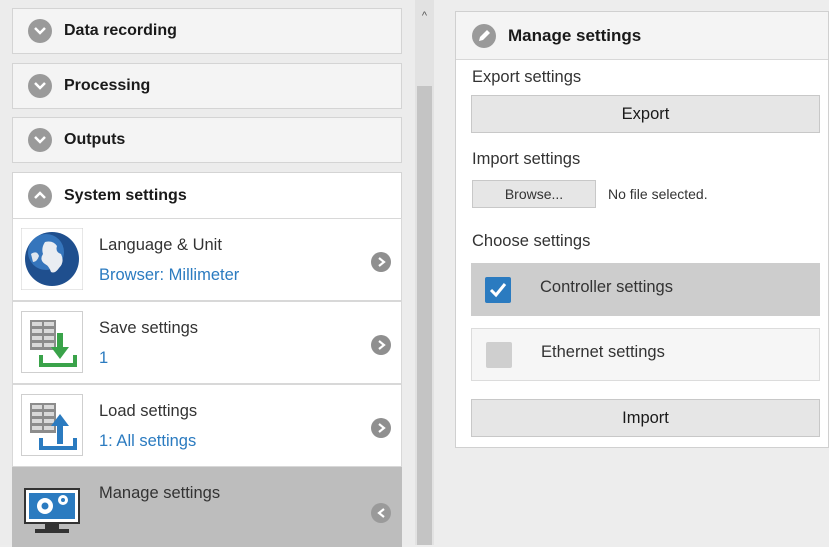 The height and width of the screenshot is (547, 829). What do you see at coordinates (575, 35) in the screenshot?
I see `panel-title: Manage settings` at bounding box center [575, 35].